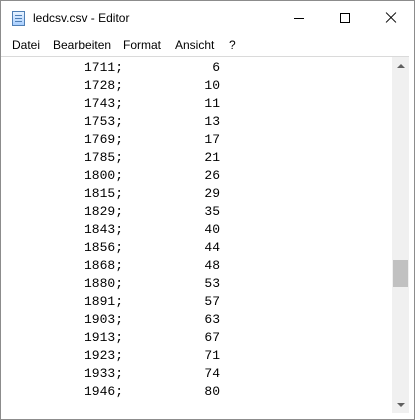 The width and height of the screenshot is (415, 420). I want to click on chevron-down-icon, so click(400, 404).